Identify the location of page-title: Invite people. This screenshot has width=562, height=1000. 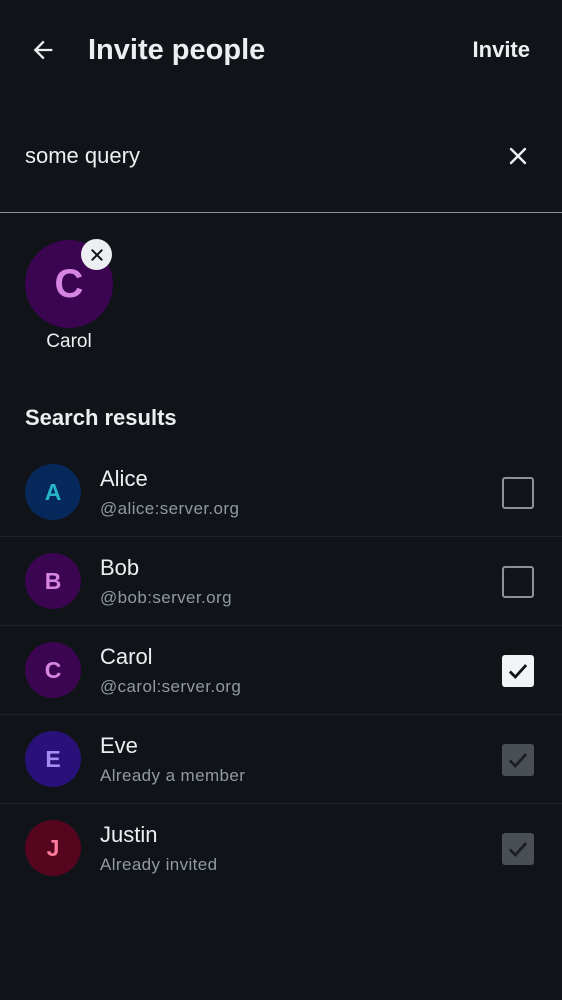
(177, 50).